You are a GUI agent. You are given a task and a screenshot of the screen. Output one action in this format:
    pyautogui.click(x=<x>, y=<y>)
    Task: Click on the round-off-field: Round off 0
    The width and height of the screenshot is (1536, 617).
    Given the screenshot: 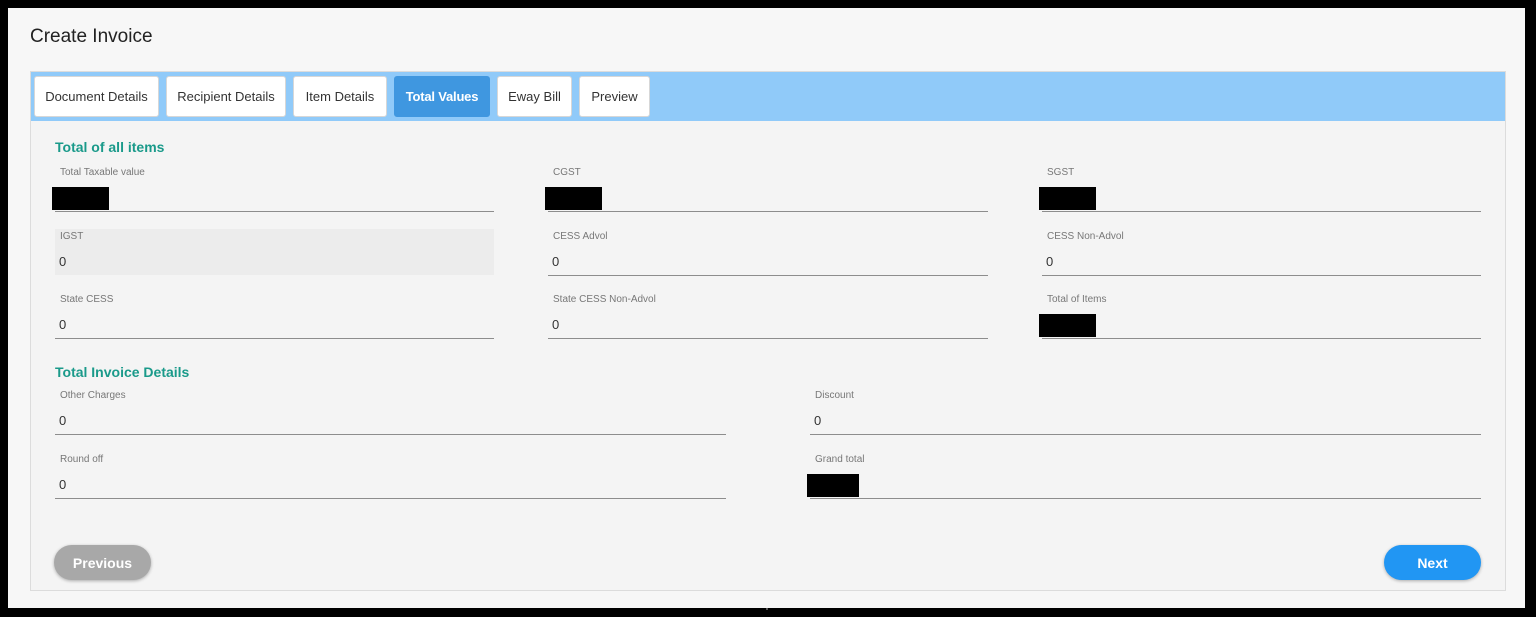 What is the action you would take?
    pyautogui.click(x=390, y=475)
    